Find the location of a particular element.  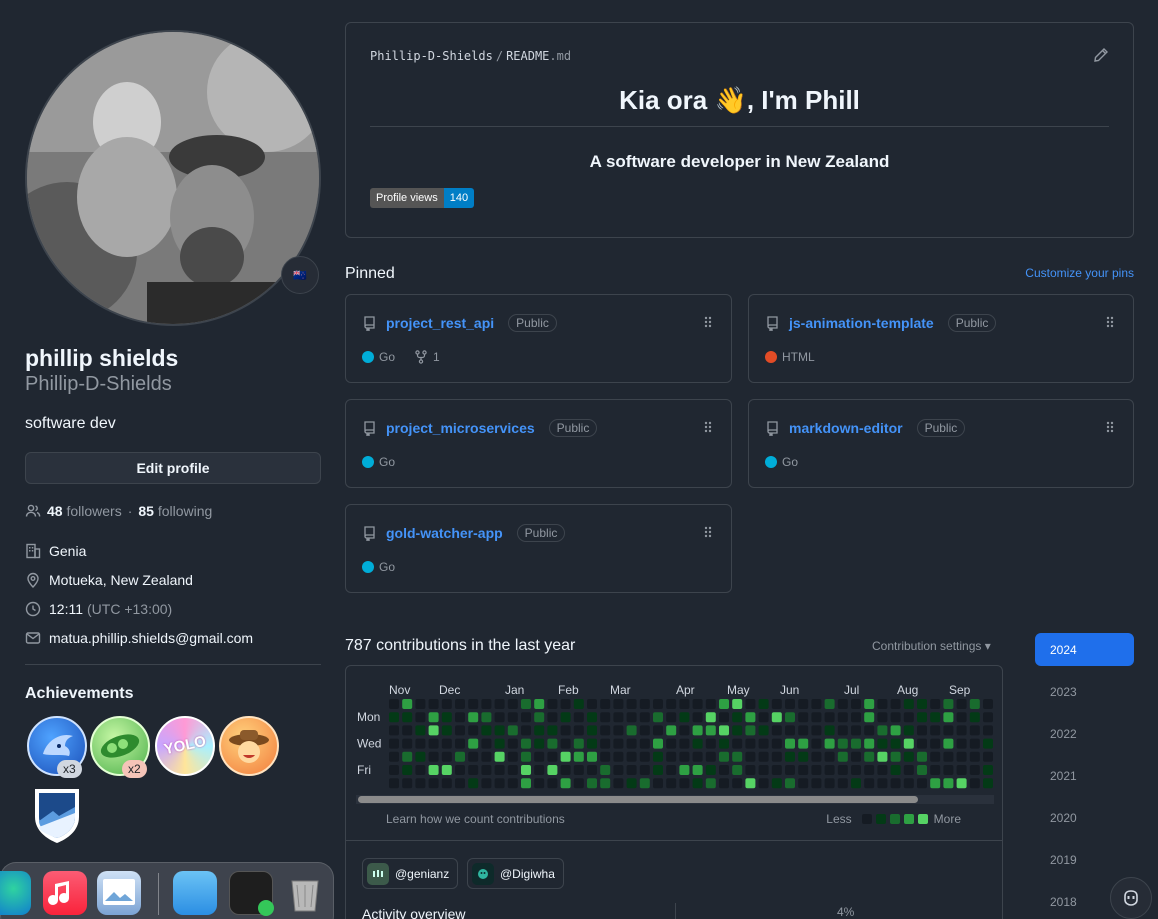

folder-app-icon is located at coordinates (195, 893).